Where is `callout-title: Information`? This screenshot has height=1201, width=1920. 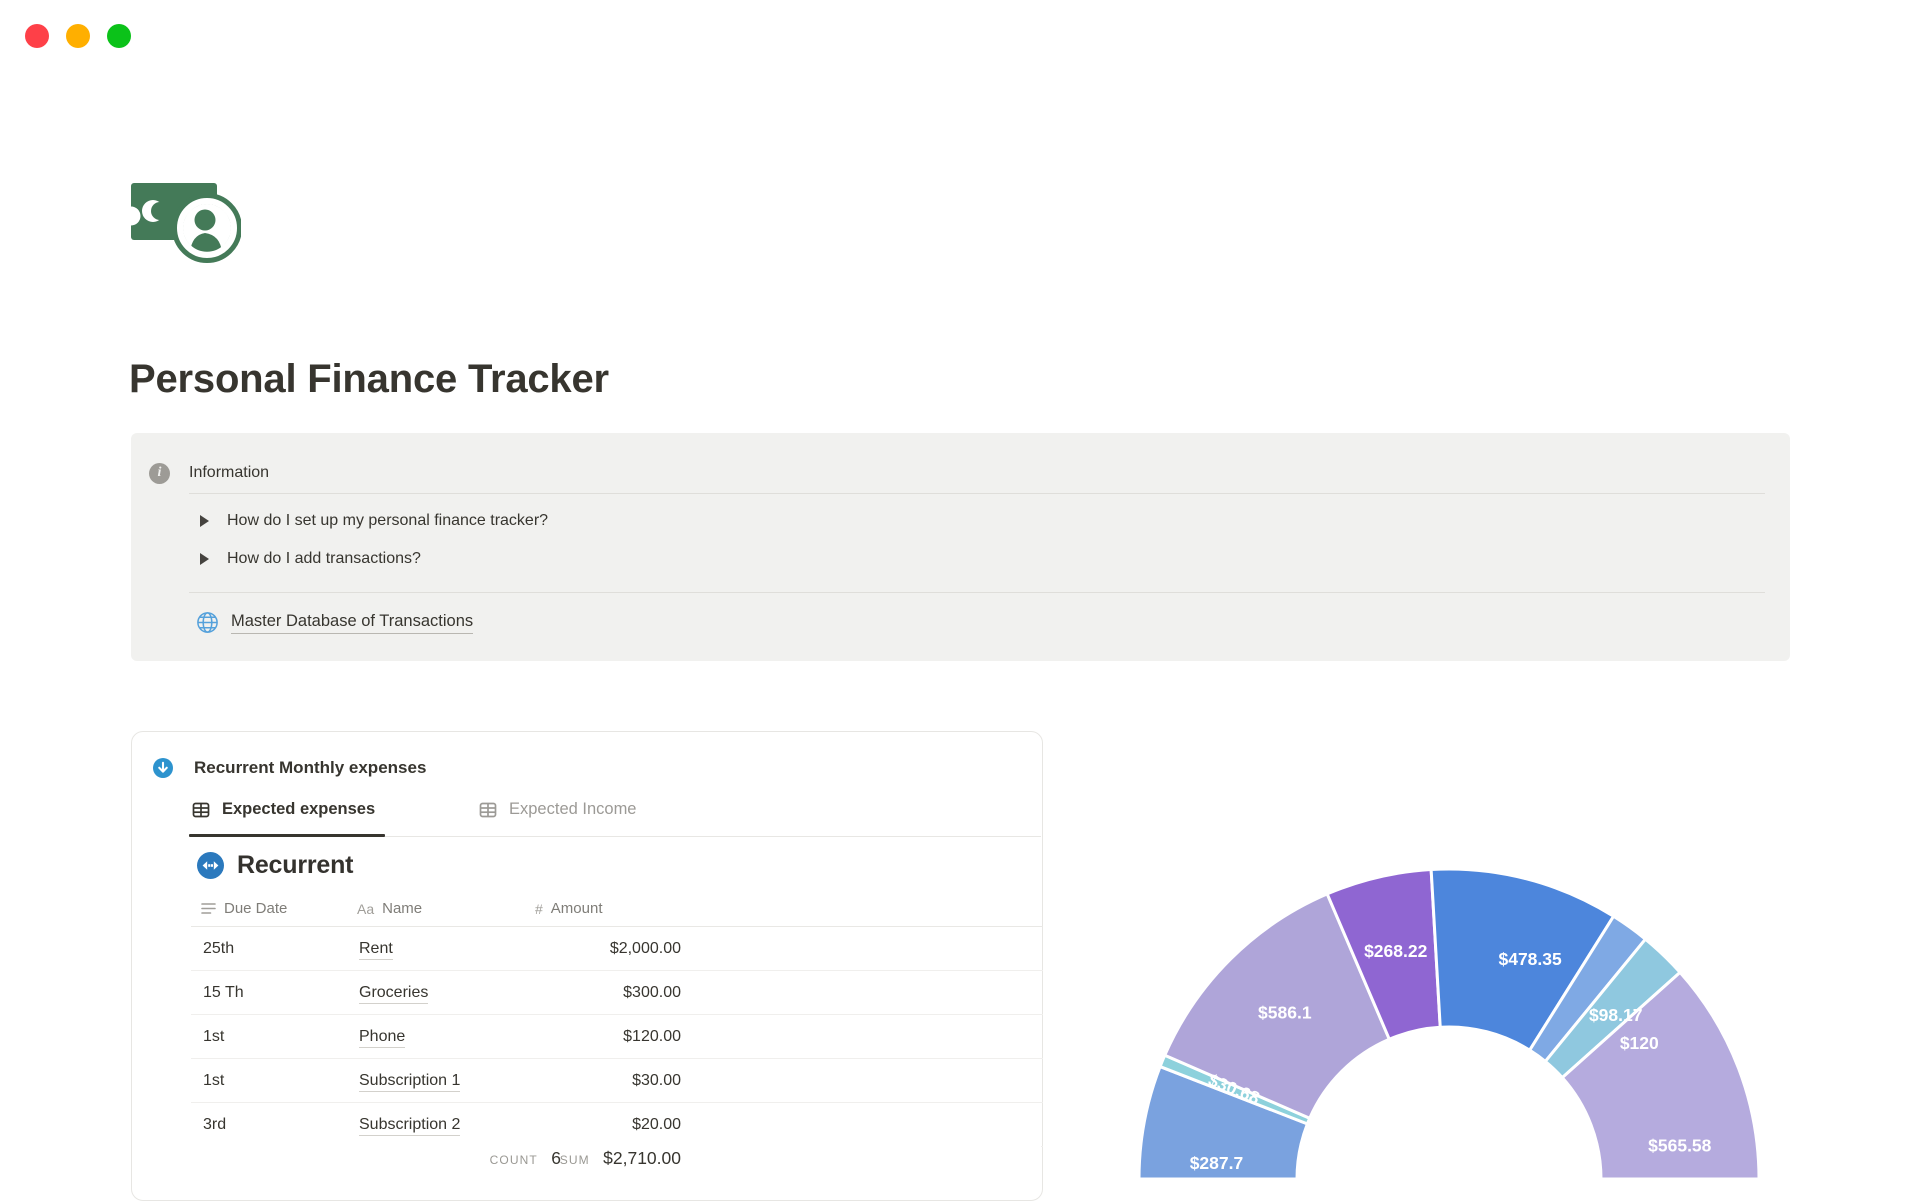 callout-title: Information is located at coordinates (229, 472).